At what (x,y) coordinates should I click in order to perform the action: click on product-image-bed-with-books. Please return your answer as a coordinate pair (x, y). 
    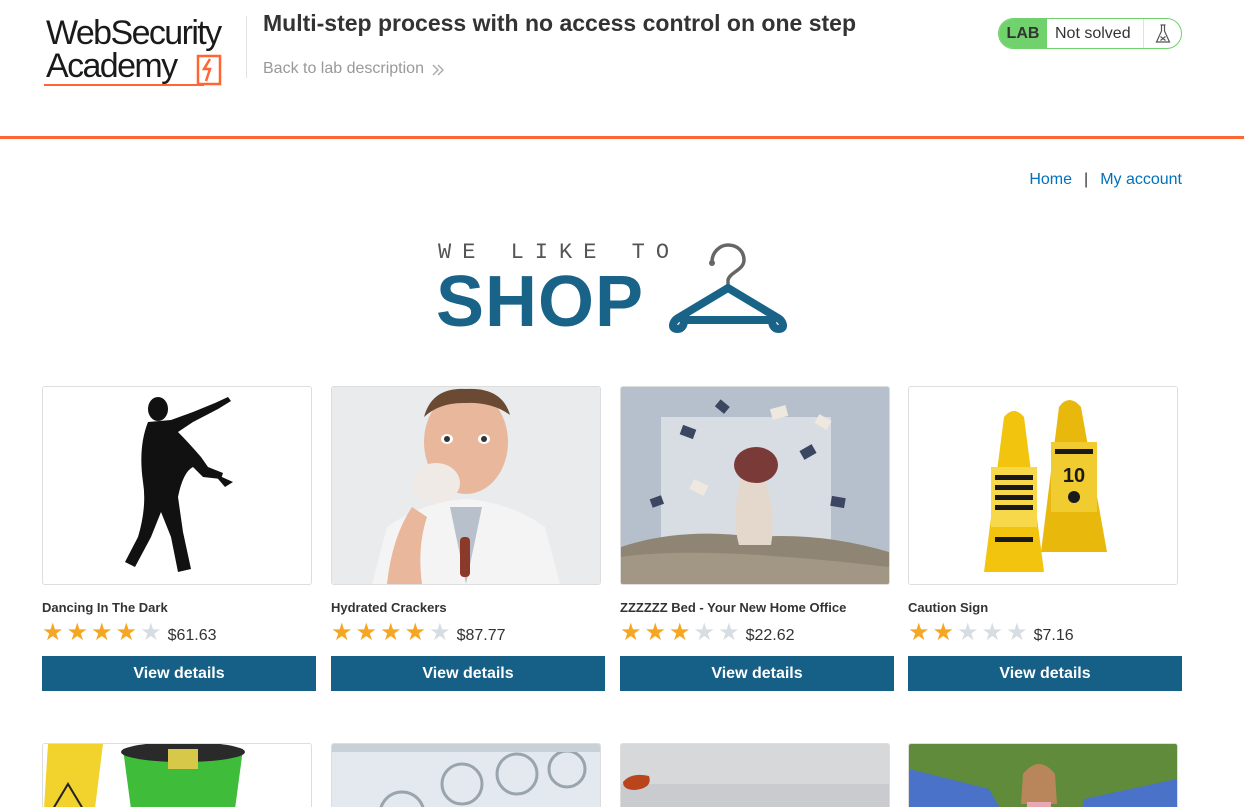
    Looking at the image, I should click on (755, 485).